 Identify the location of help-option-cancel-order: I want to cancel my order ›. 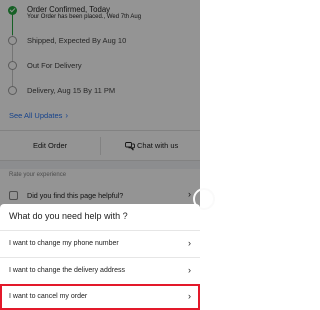
(100, 297).